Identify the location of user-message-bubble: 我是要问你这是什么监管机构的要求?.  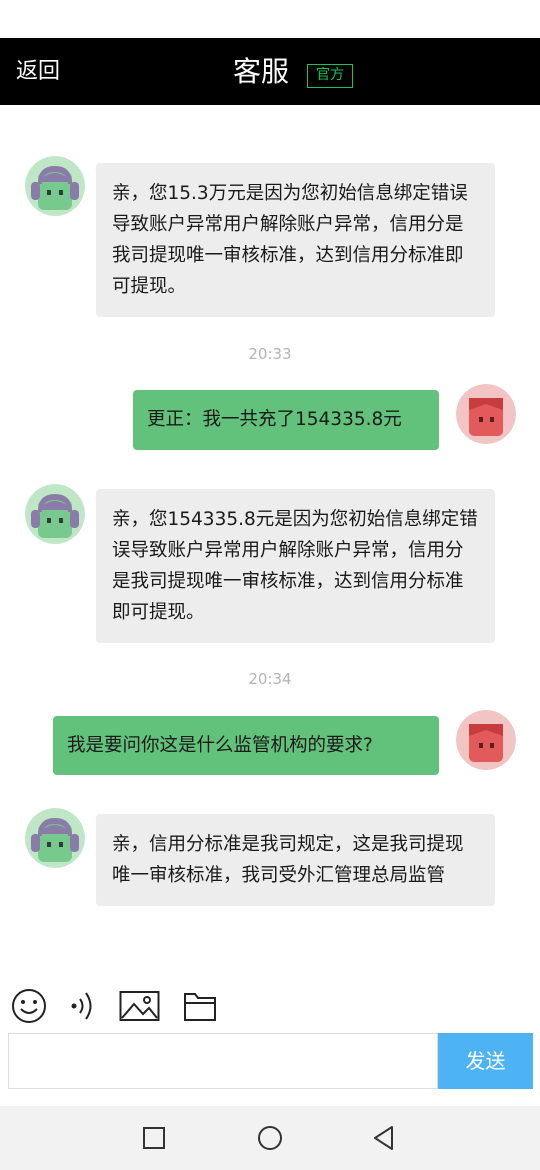
(246, 745).